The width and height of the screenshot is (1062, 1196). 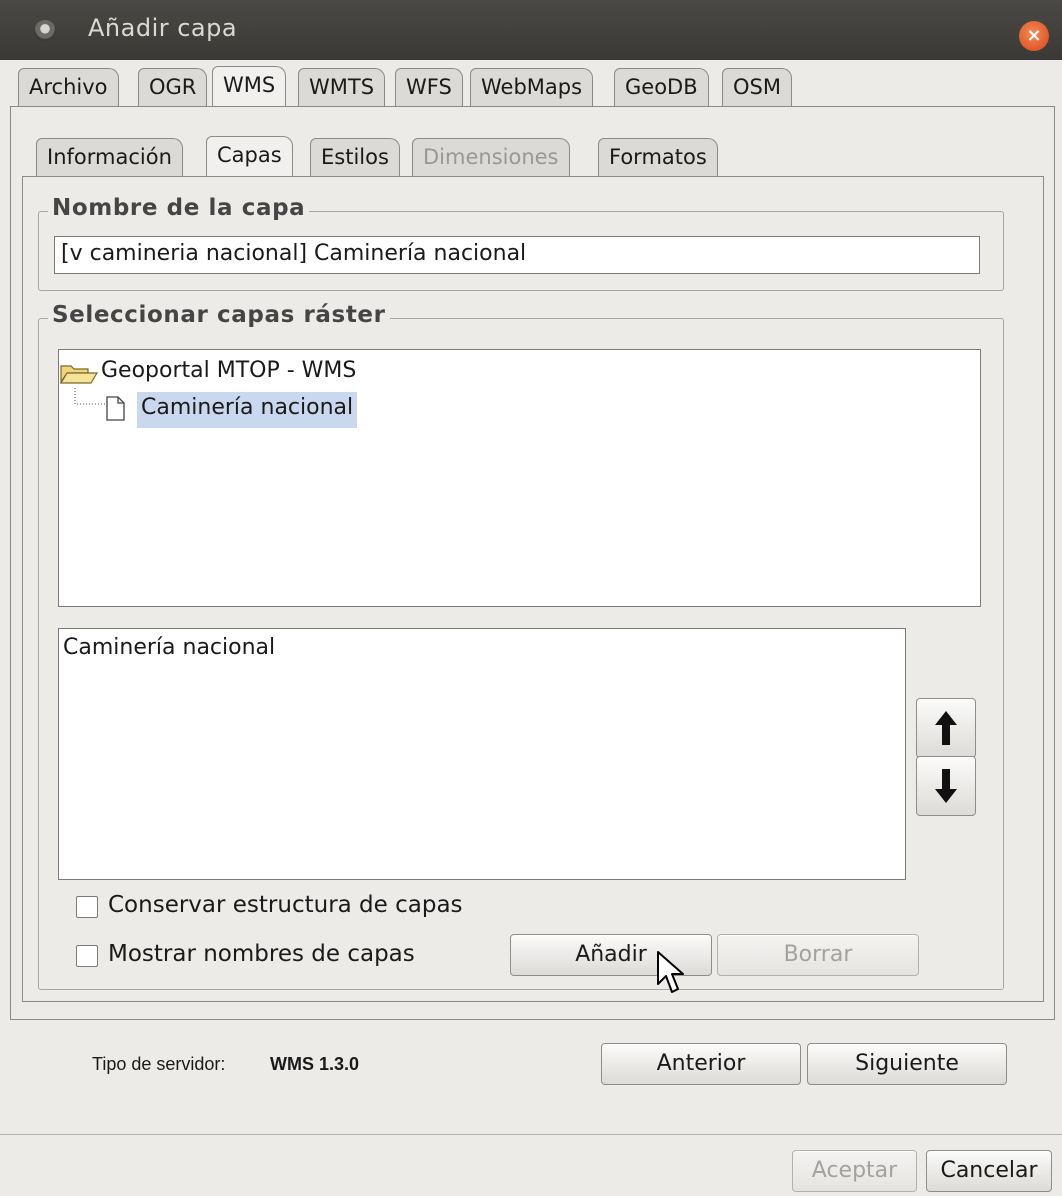 What do you see at coordinates (342, 87) in the screenshot?
I see `tab-wmts: WMTS` at bounding box center [342, 87].